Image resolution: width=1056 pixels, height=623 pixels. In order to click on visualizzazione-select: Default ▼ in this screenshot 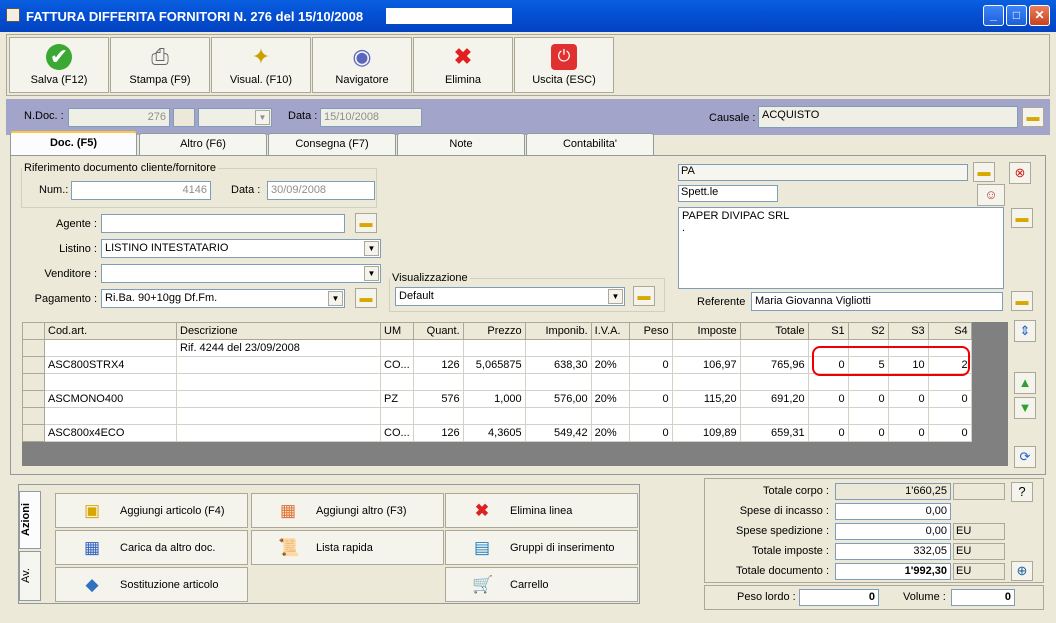, I will do `click(510, 296)`.